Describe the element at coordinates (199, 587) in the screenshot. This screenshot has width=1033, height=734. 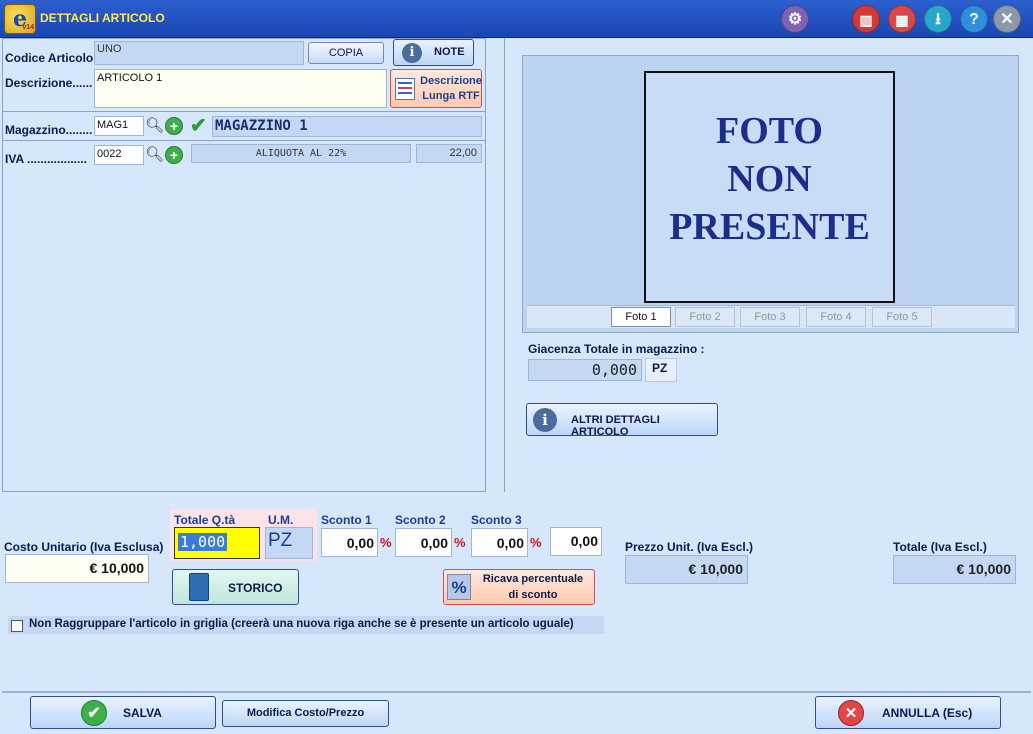
I see `history-book-icon` at that location.